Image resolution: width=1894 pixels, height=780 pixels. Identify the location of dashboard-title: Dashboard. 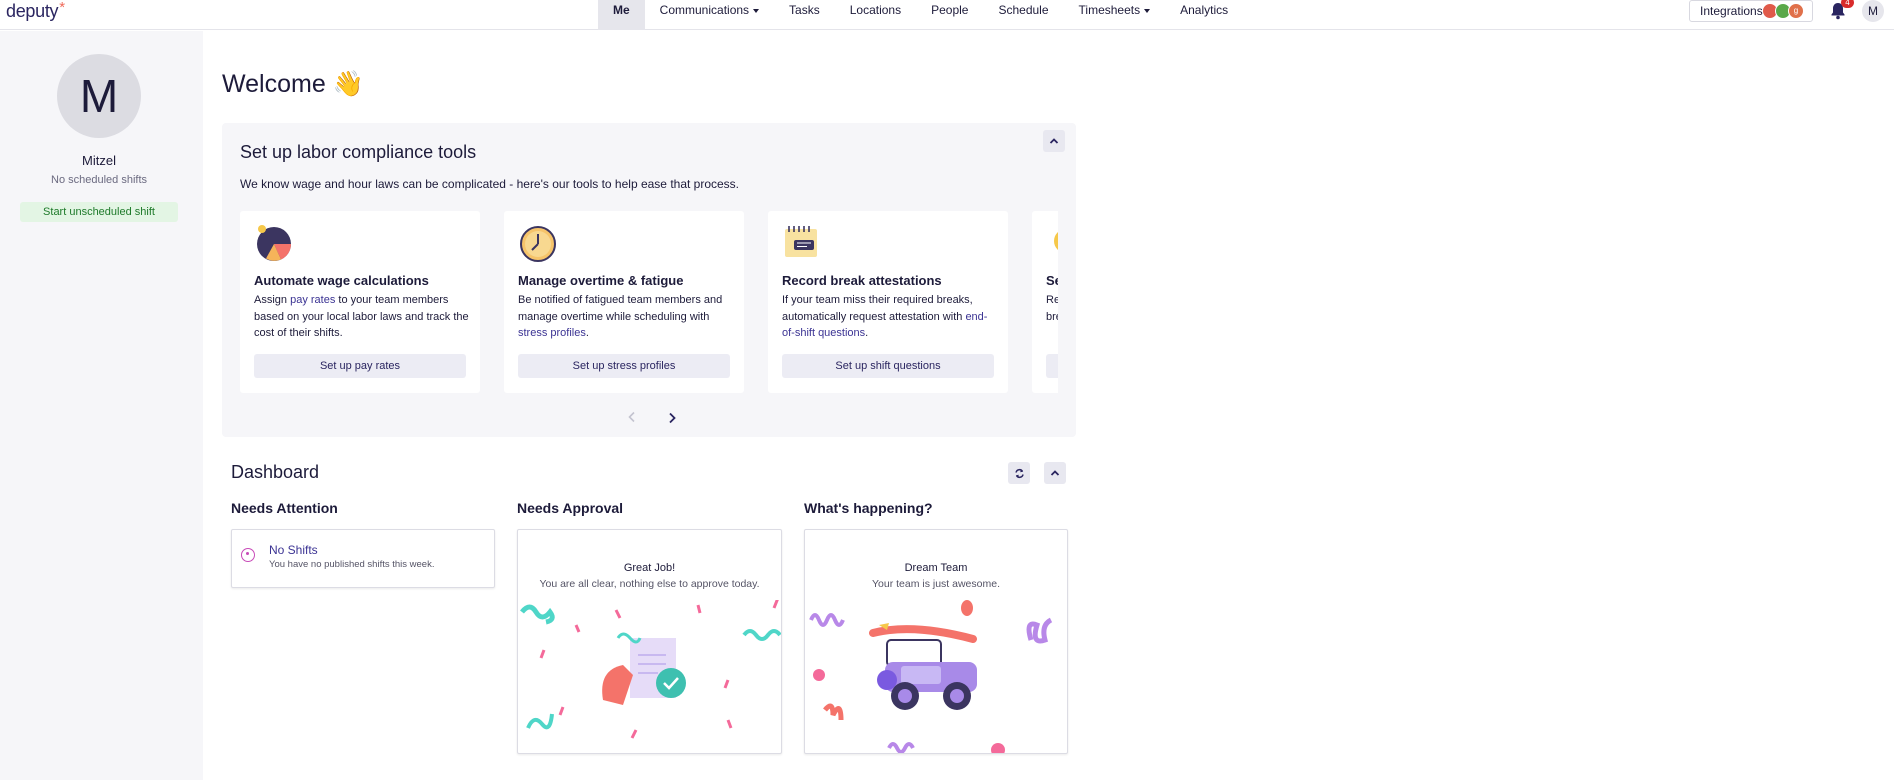
(275, 472).